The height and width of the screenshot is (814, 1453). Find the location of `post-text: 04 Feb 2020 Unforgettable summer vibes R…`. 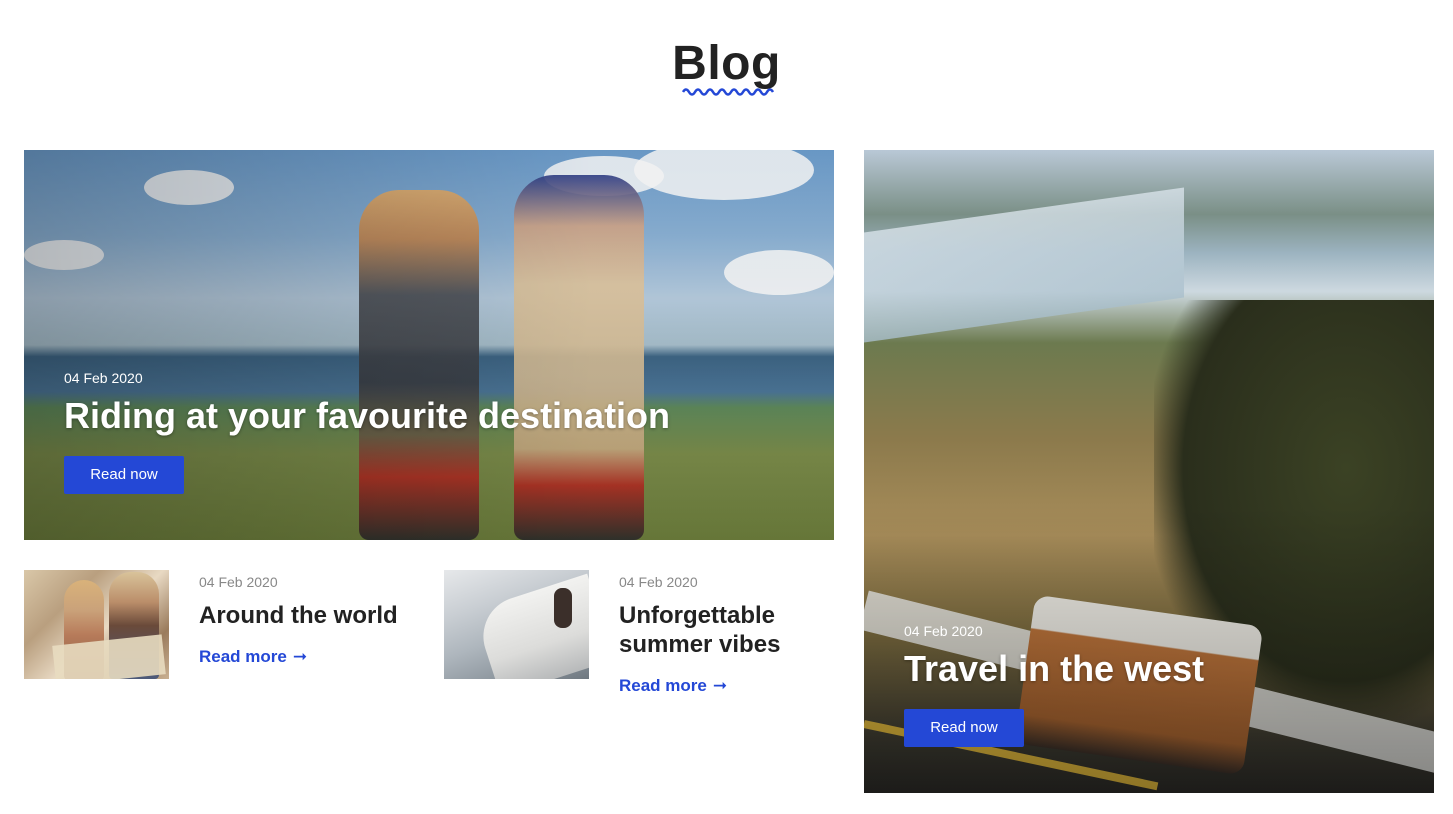

post-text: 04 Feb 2020 Unforgettable summer vibes R… is located at coordinates (734, 635).